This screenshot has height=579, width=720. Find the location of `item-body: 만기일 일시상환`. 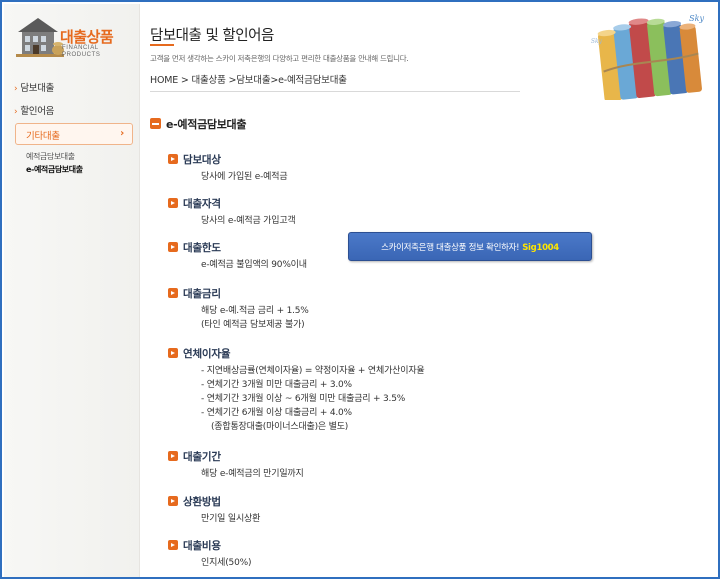

item-body: 만기일 일시상환 is located at coordinates (444, 519).